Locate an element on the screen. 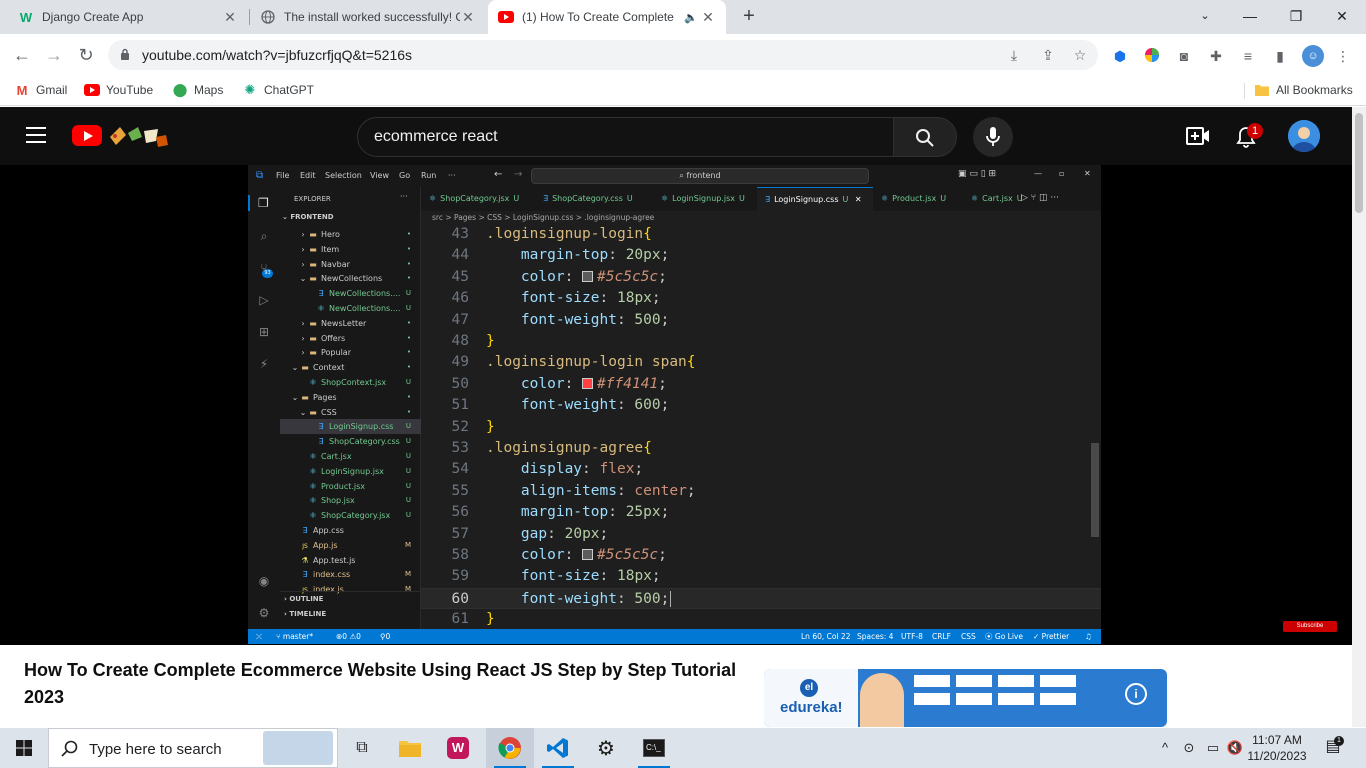 The height and width of the screenshot is (768, 1366). install-icon: ⤓ is located at coordinates (1014, 55).